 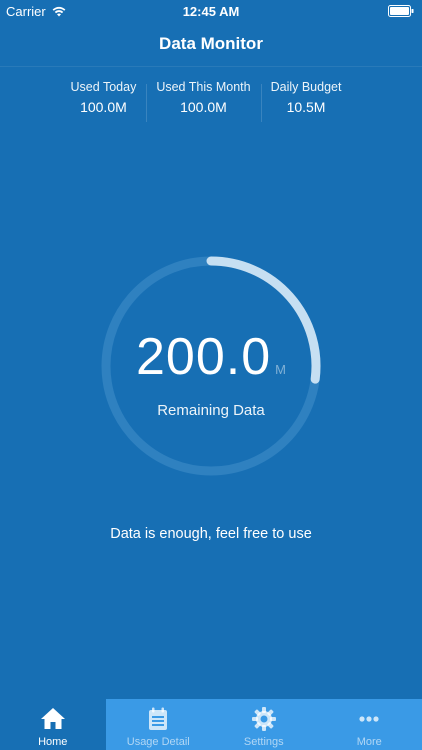 What do you see at coordinates (158, 742) in the screenshot?
I see `tab-label: Usage Detail` at bounding box center [158, 742].